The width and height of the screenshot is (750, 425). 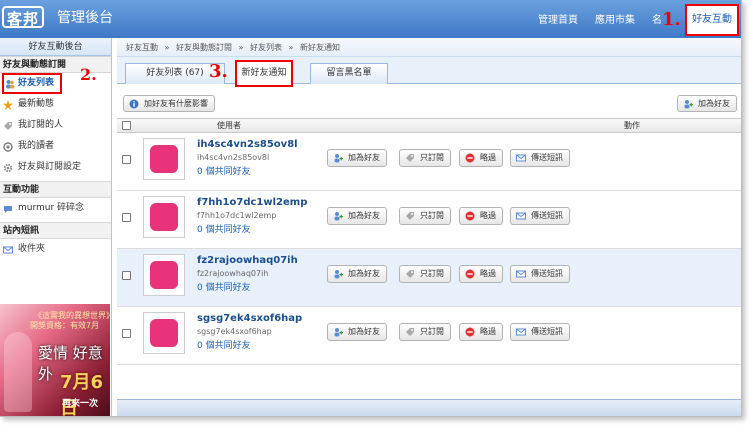 What do you see at coordinates (233, 157) in the screenshot?
I see `user-id: ih4sc4vn2s85ov8l` at bounding box center [233, 157].